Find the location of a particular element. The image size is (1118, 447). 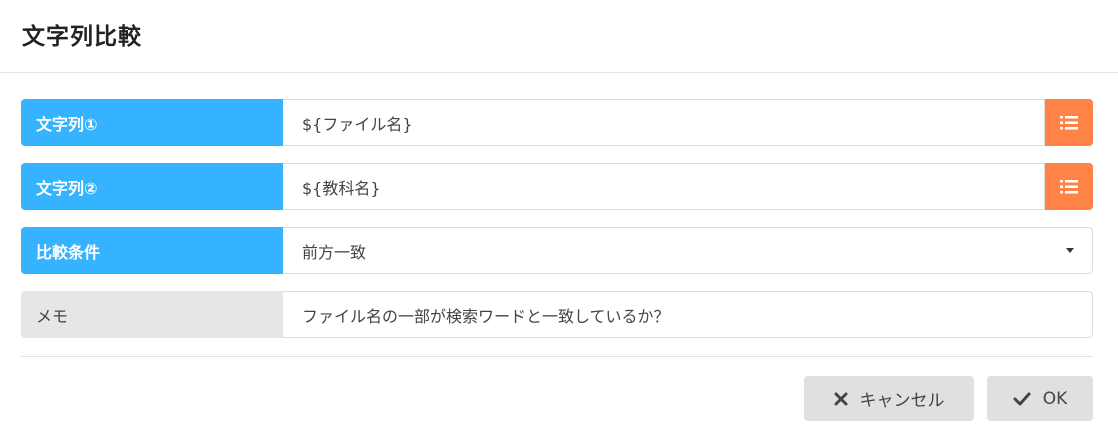

string1-list-button is located at coordinates (1069, 122).